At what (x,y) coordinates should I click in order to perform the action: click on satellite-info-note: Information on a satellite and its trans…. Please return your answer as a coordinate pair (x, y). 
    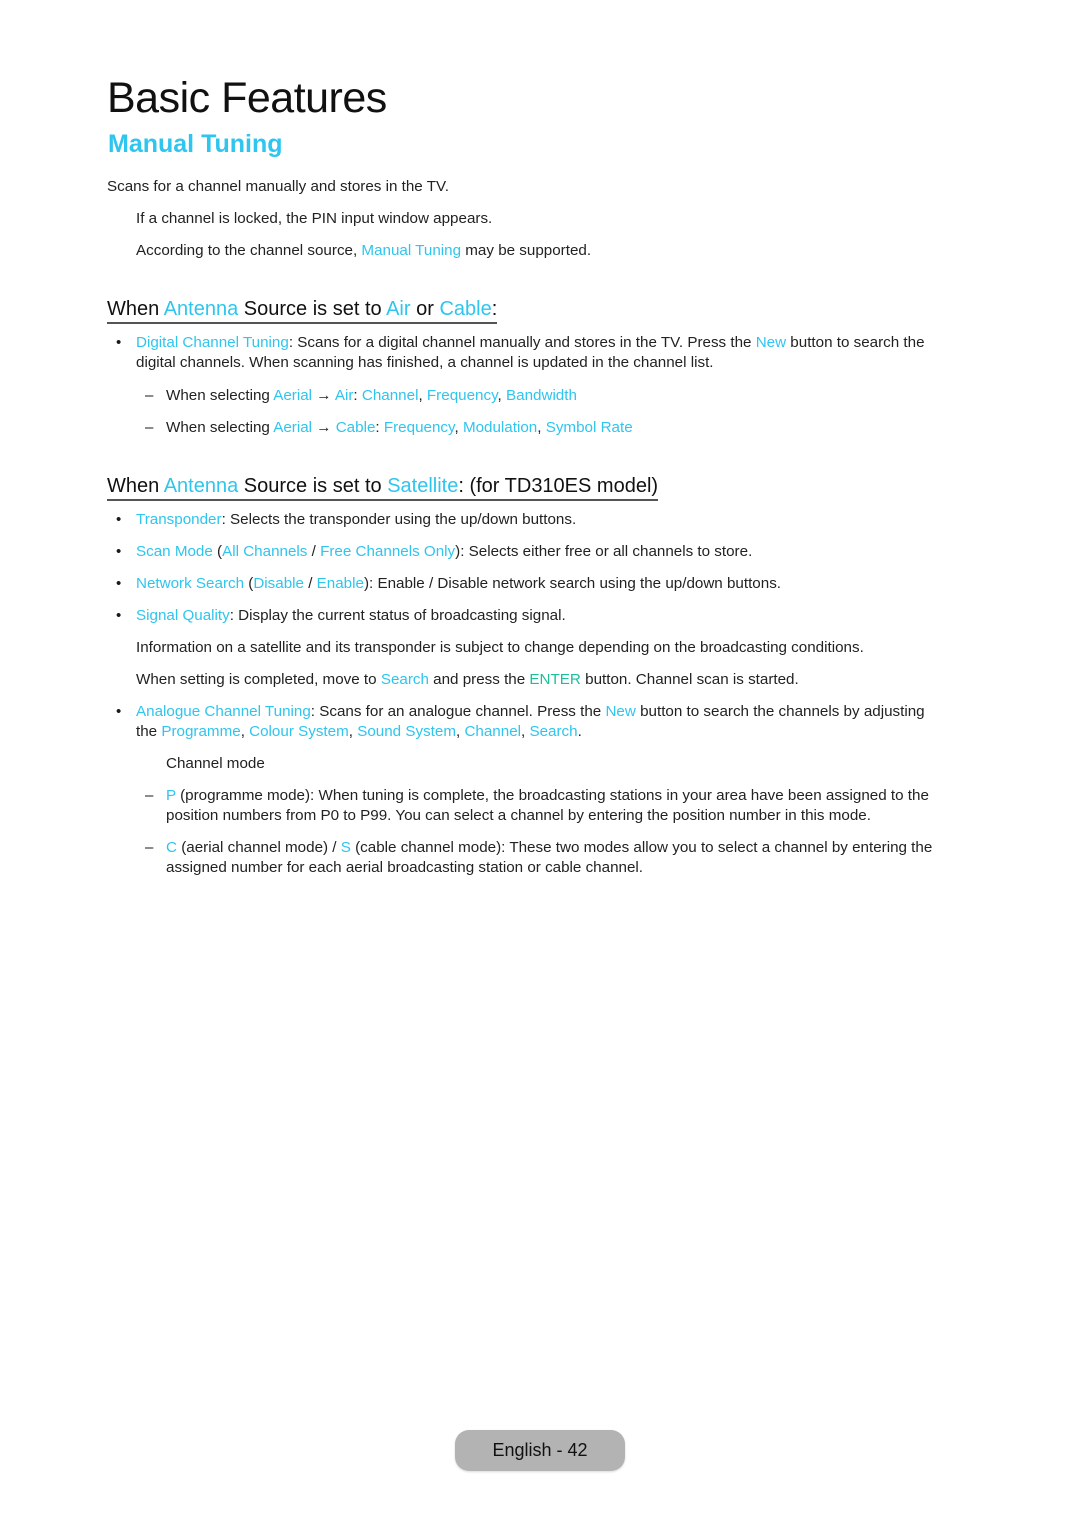
    Looking at the image, I should click on (500, 647).